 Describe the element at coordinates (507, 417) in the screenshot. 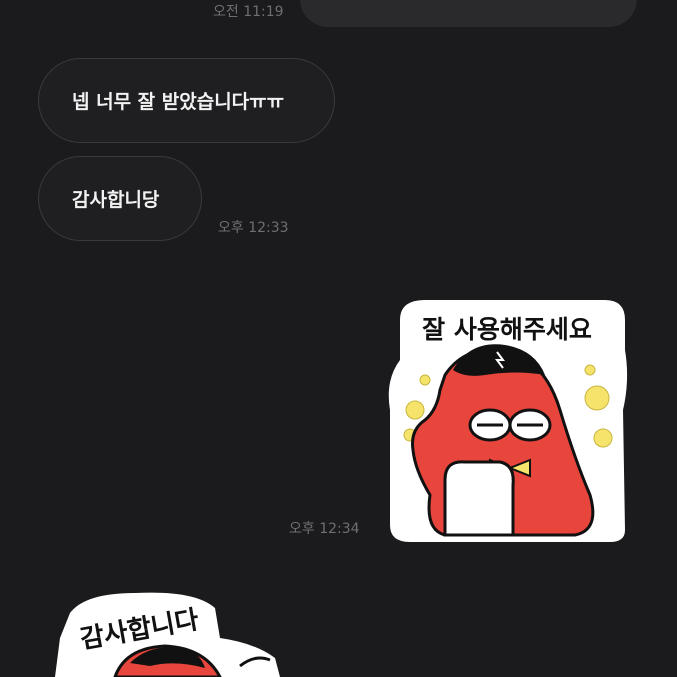

I see `crab-sticker-message: 잘 사용해주세요` at that location.